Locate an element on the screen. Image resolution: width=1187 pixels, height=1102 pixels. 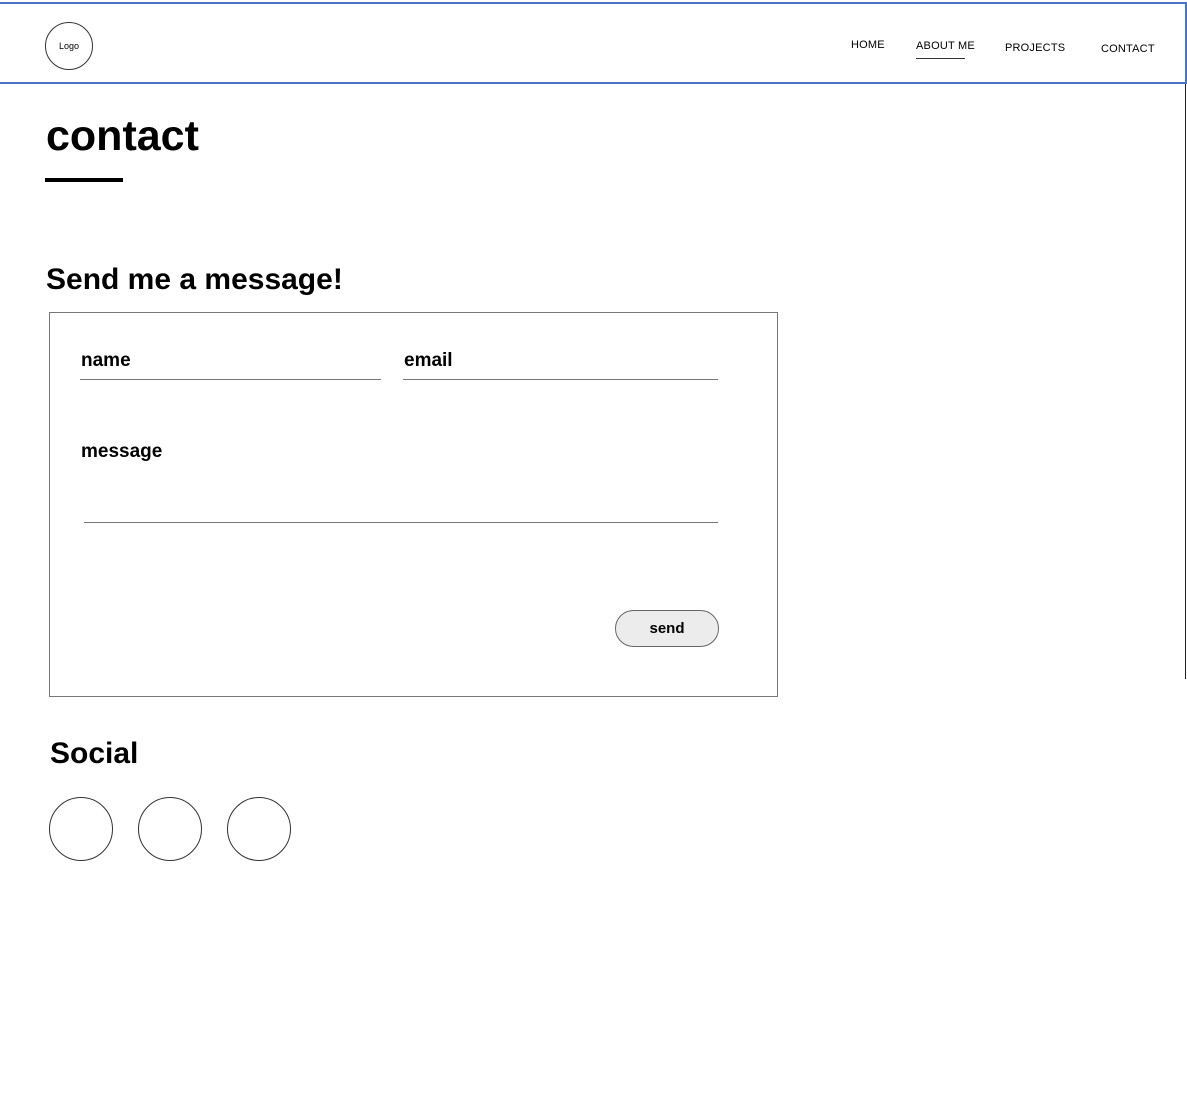
message-field is located at coordinates (401, 522).